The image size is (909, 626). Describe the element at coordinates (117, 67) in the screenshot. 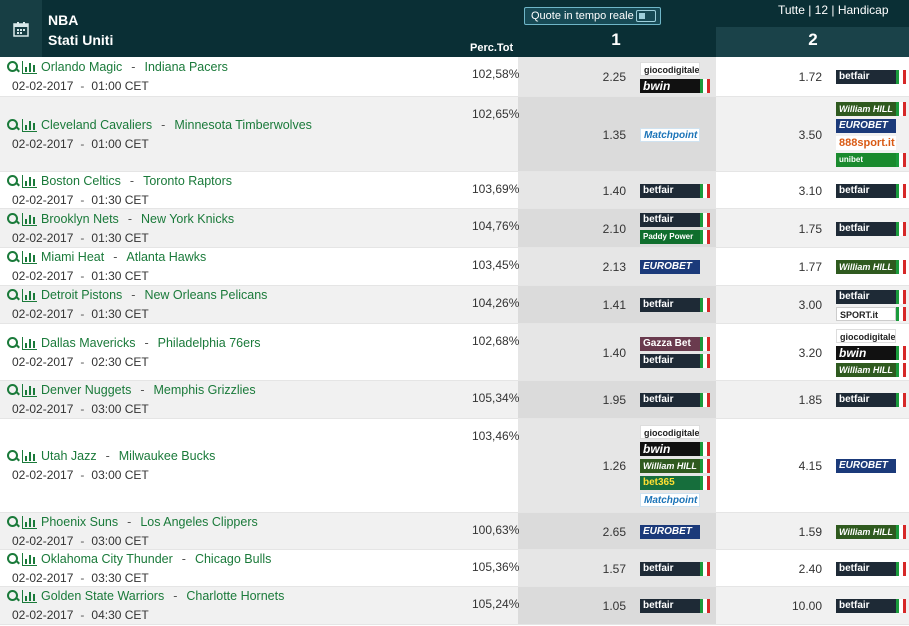

I see `match-teams: Orlando Magic - Indiana Pacers` at that location.